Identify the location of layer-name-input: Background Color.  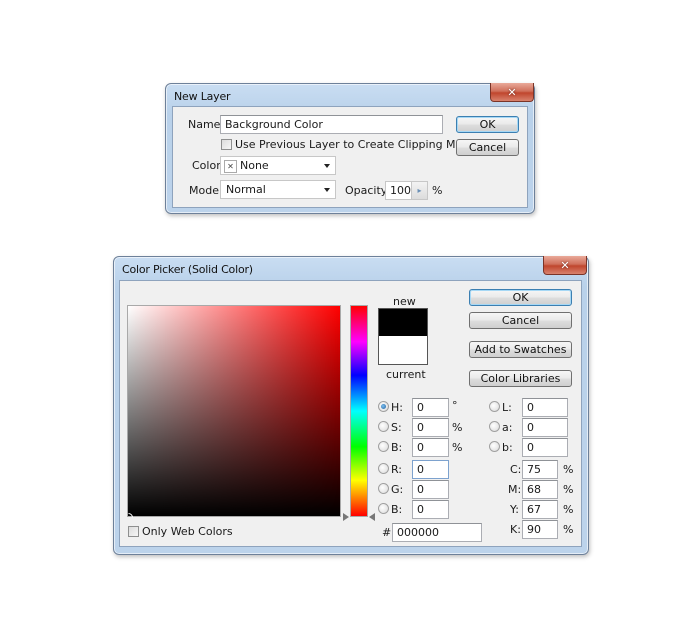
(331, 124).